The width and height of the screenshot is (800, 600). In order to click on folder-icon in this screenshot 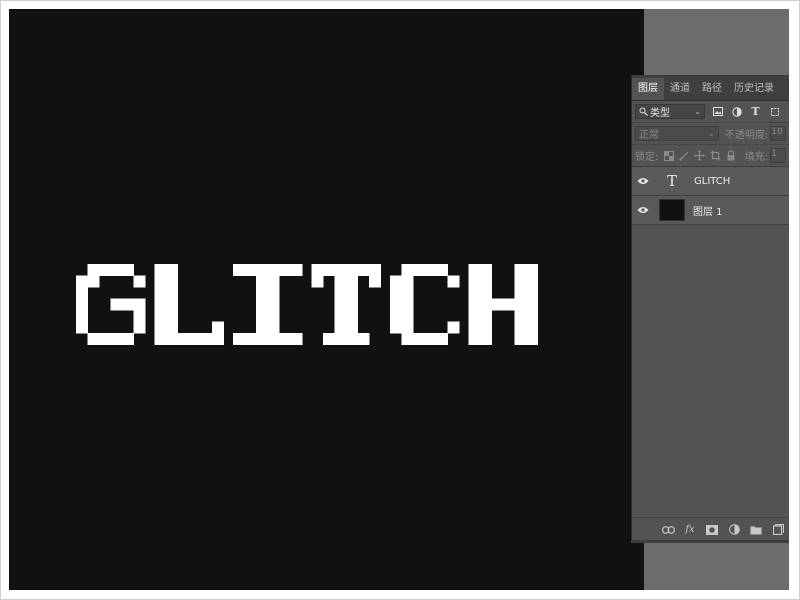, I will do `click(756, 530)`.